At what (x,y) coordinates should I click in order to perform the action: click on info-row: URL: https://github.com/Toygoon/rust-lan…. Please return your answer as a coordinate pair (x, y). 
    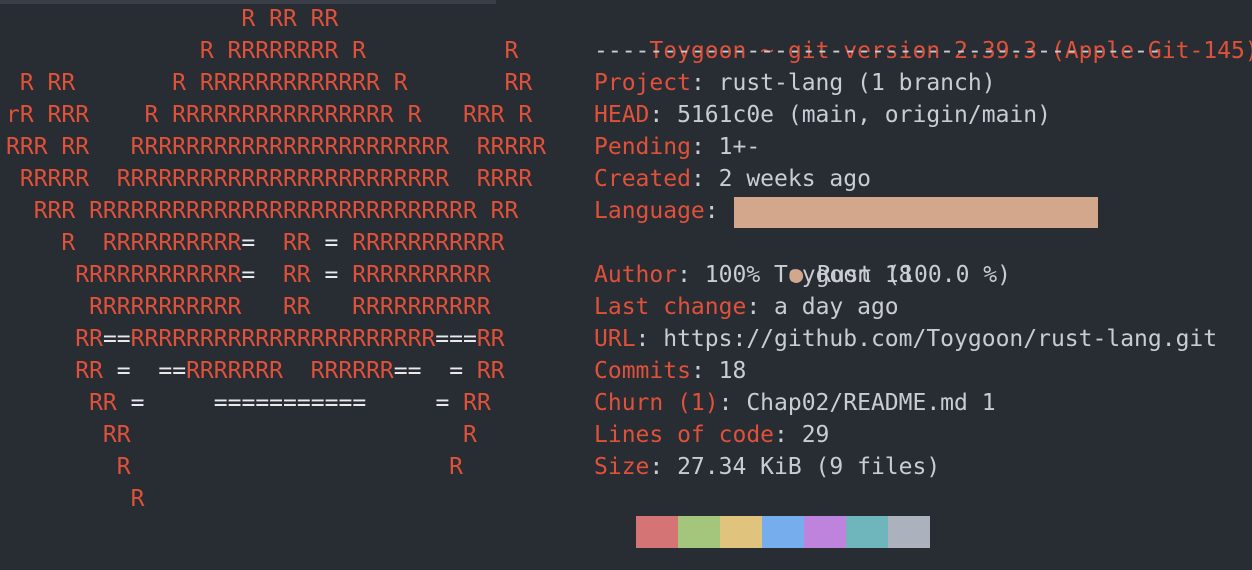
    Looking at the image, I should click on (905, 339).